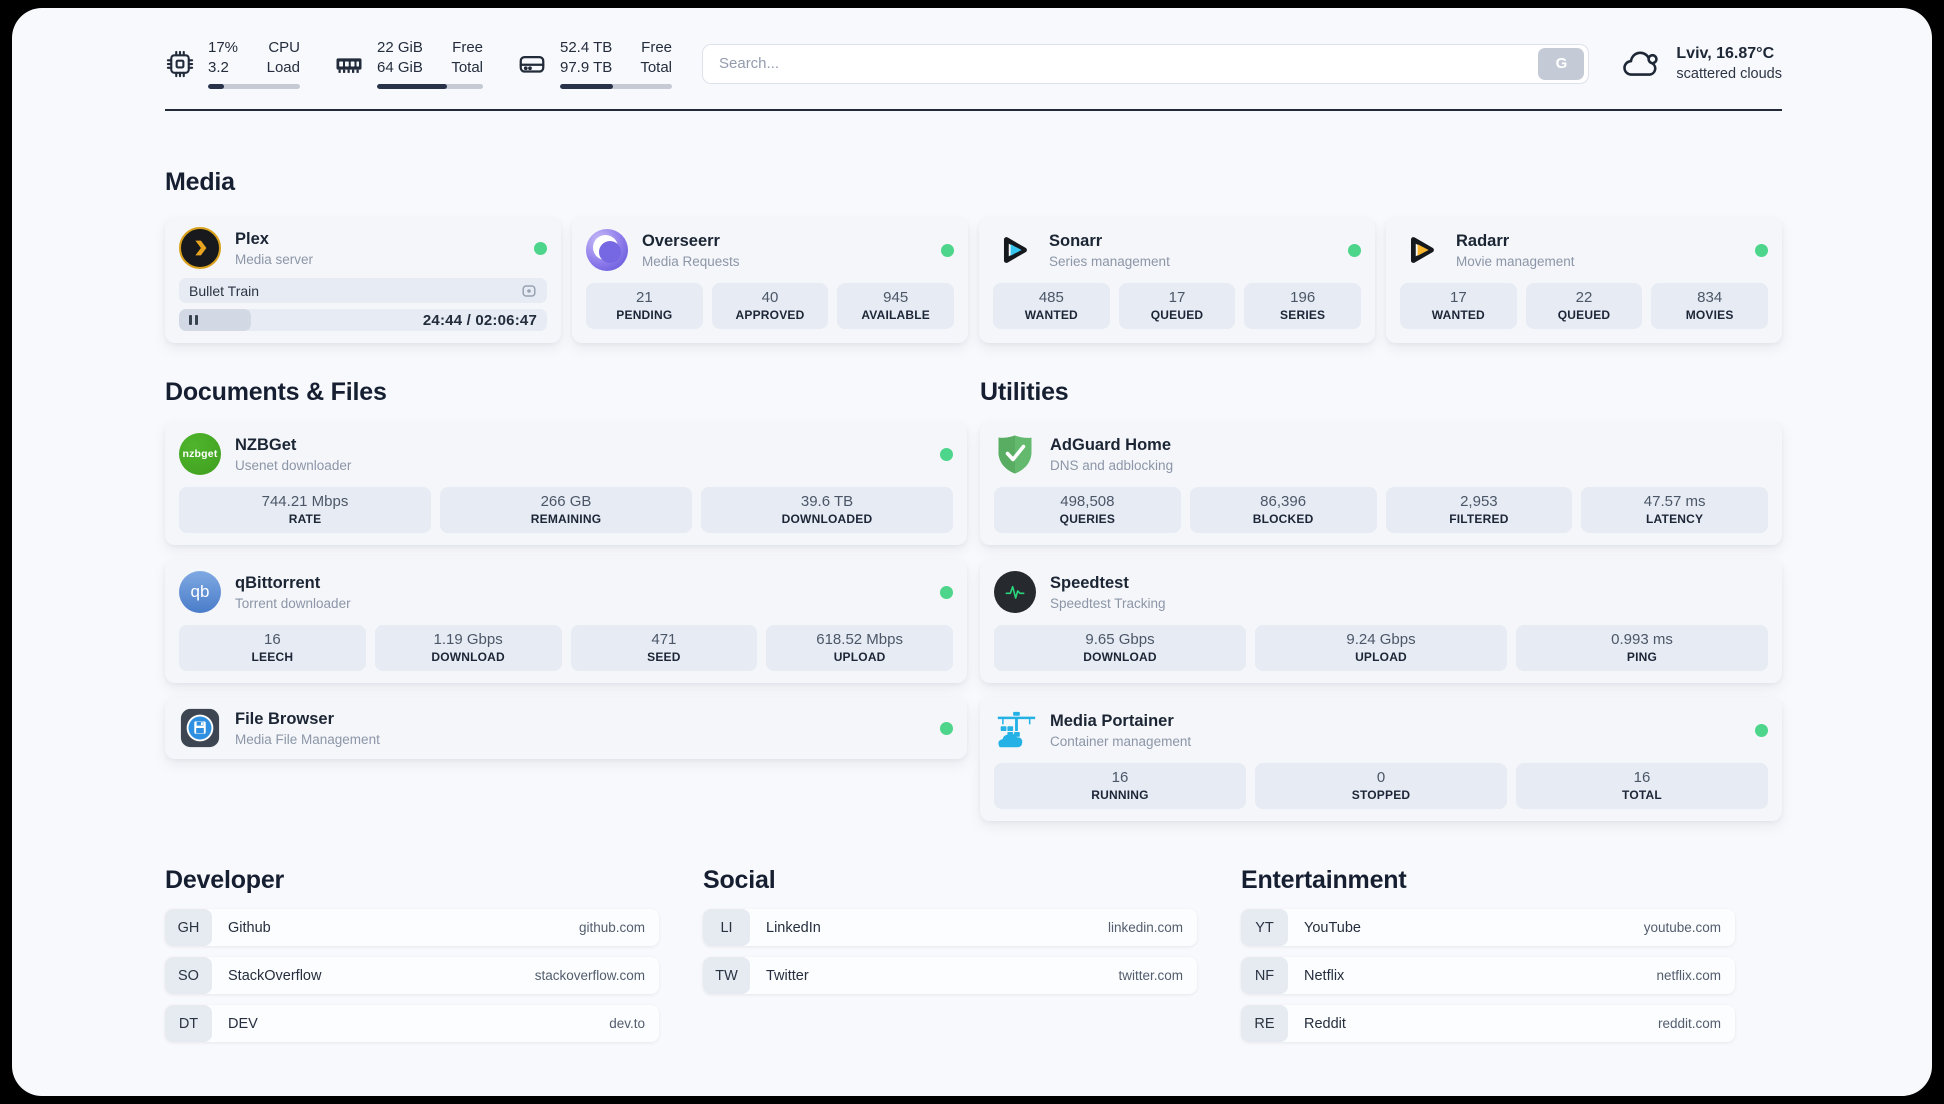 Image resolution: width=1944 pixels, height=1104 pixels. Describe the element at coordinates (1325, 1023) in the screenshot. I see `bookmark-name: Reddit` at that location.